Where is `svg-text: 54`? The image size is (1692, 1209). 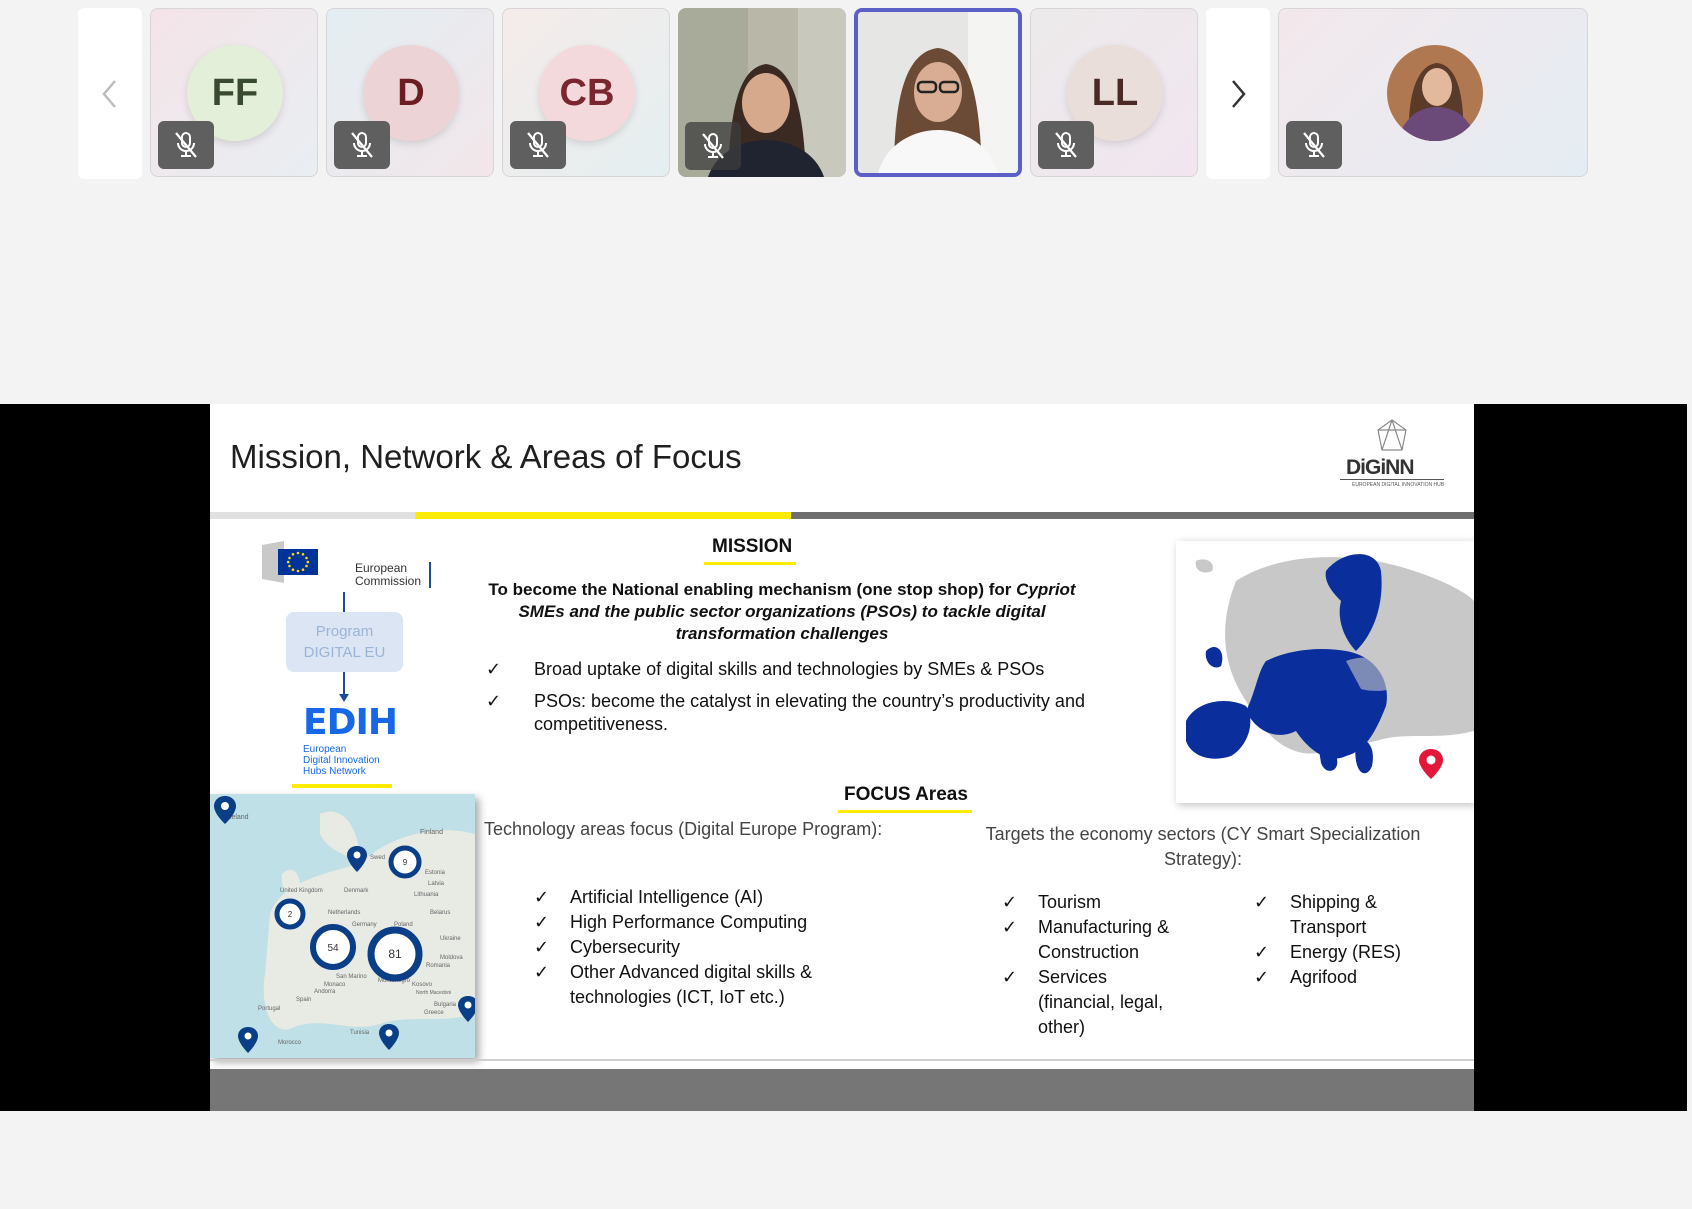 svg-text: 54 is located at coordinates (333, 948).